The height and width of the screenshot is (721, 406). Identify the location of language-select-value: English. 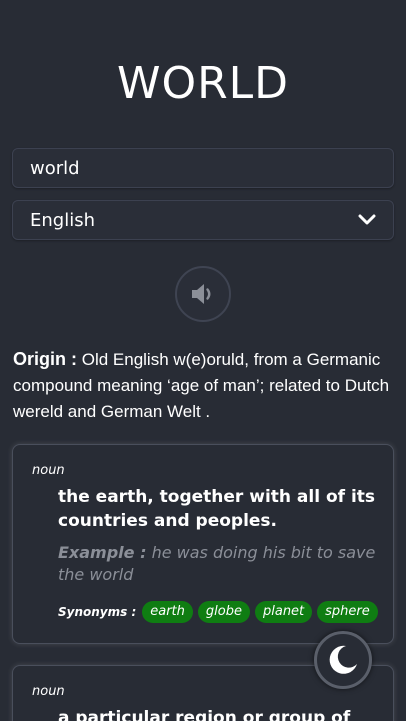
(62, 220).